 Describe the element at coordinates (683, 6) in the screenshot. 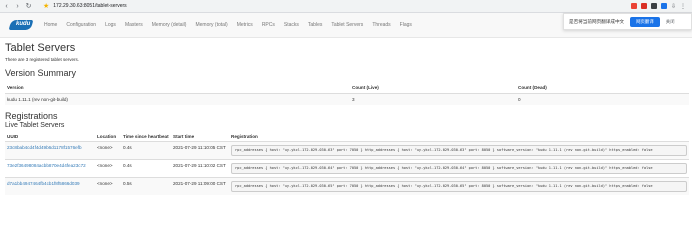

I see `menu-icon: ⋮` at that location.